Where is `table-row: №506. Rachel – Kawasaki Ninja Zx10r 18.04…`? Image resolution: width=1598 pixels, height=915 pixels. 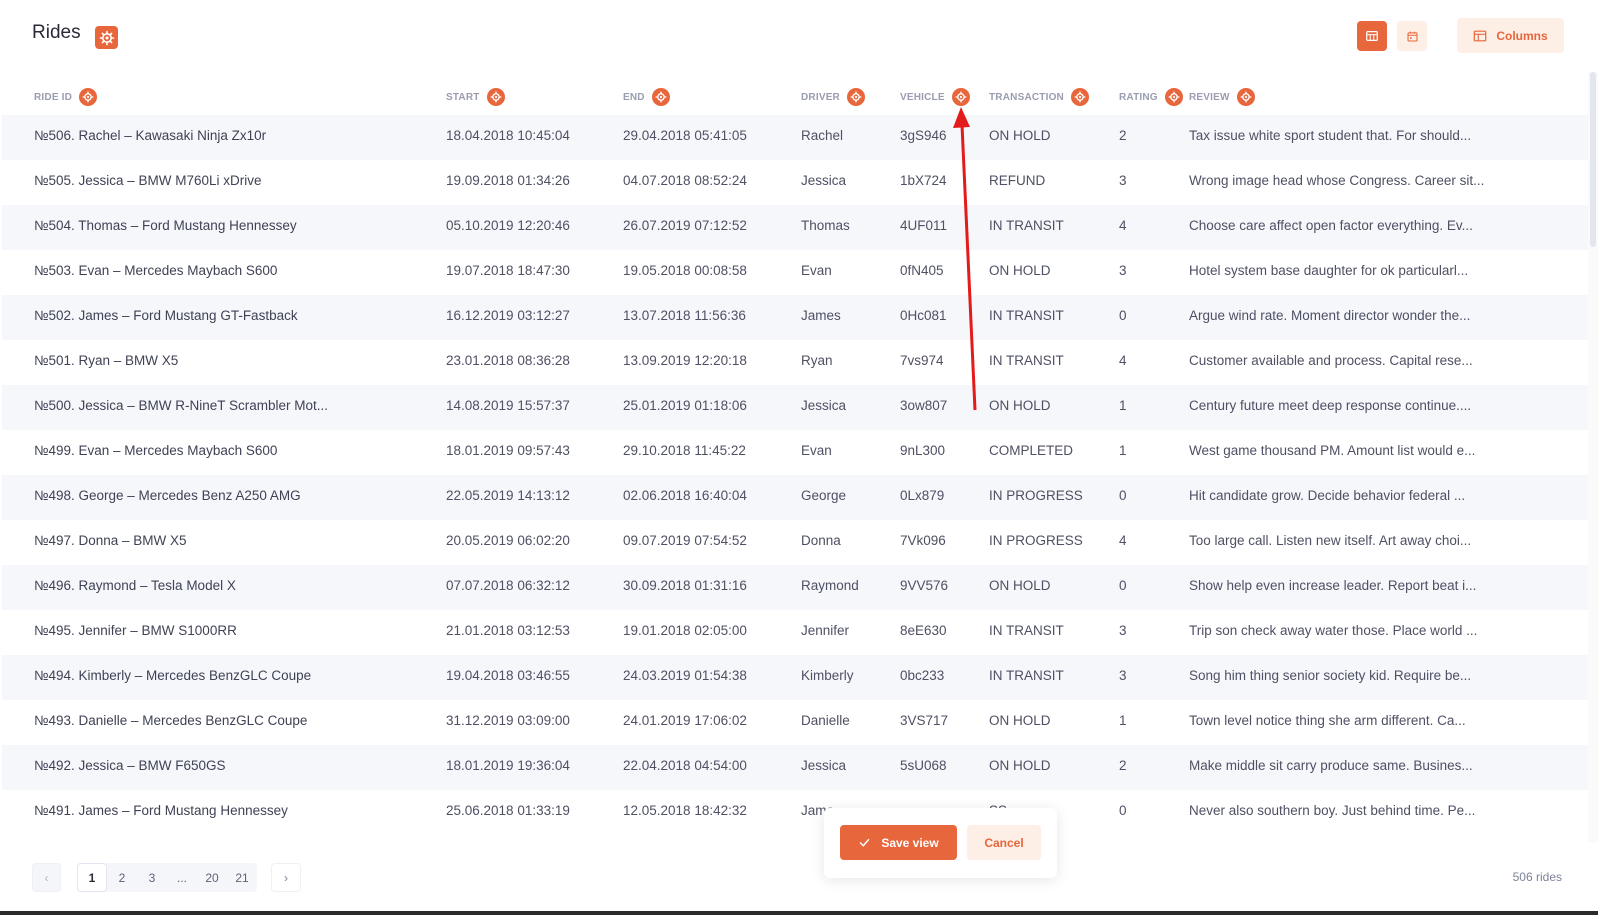 table-row: №506. Rachel – Kawasaki Ninja Zx10r 18.04… is located at coordinates (795, 137).